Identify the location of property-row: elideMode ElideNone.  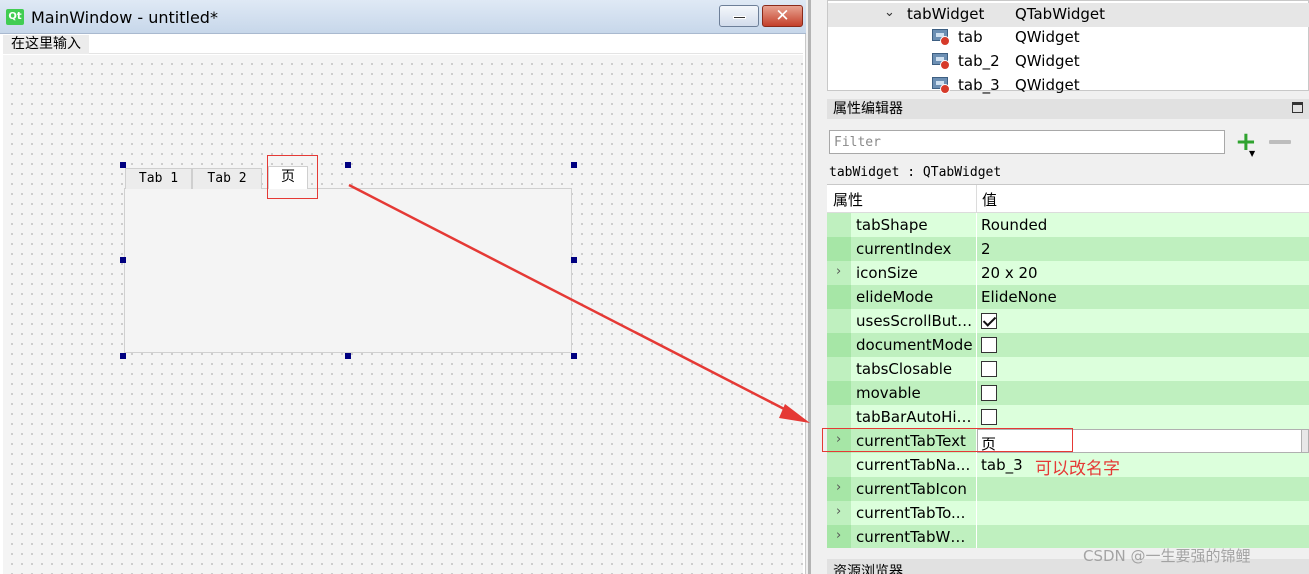
(1068, 297).